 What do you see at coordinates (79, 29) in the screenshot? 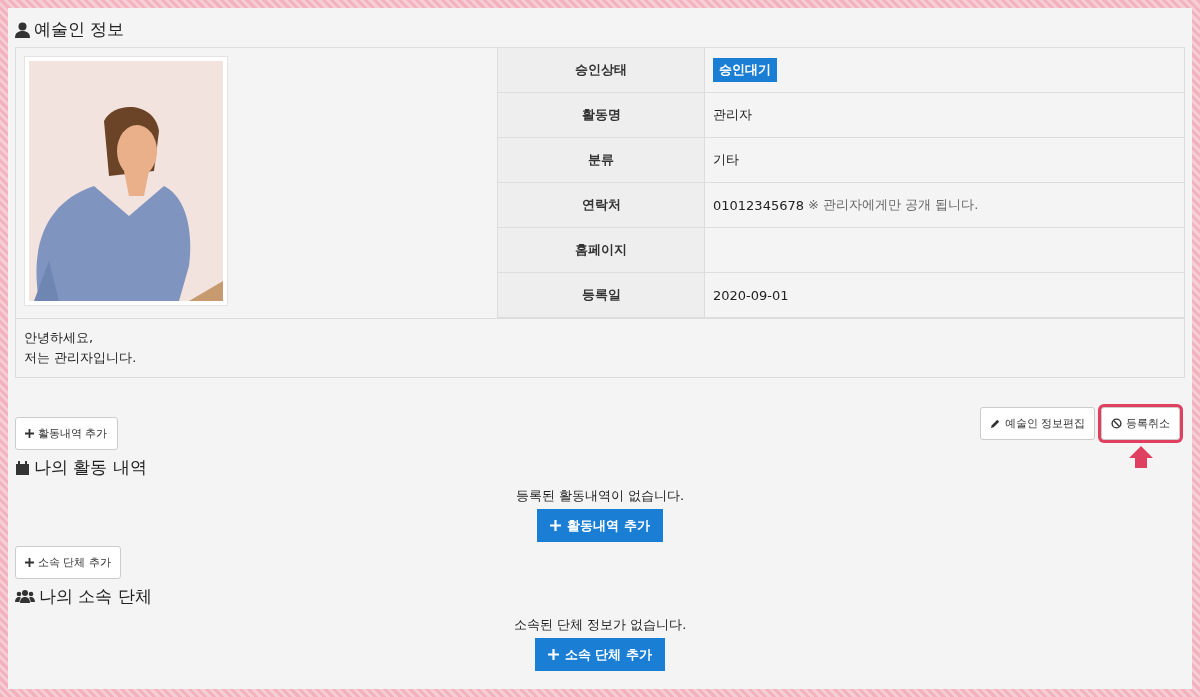
I see `section-title: 예술인 정보` at bounding box center [79, 29].